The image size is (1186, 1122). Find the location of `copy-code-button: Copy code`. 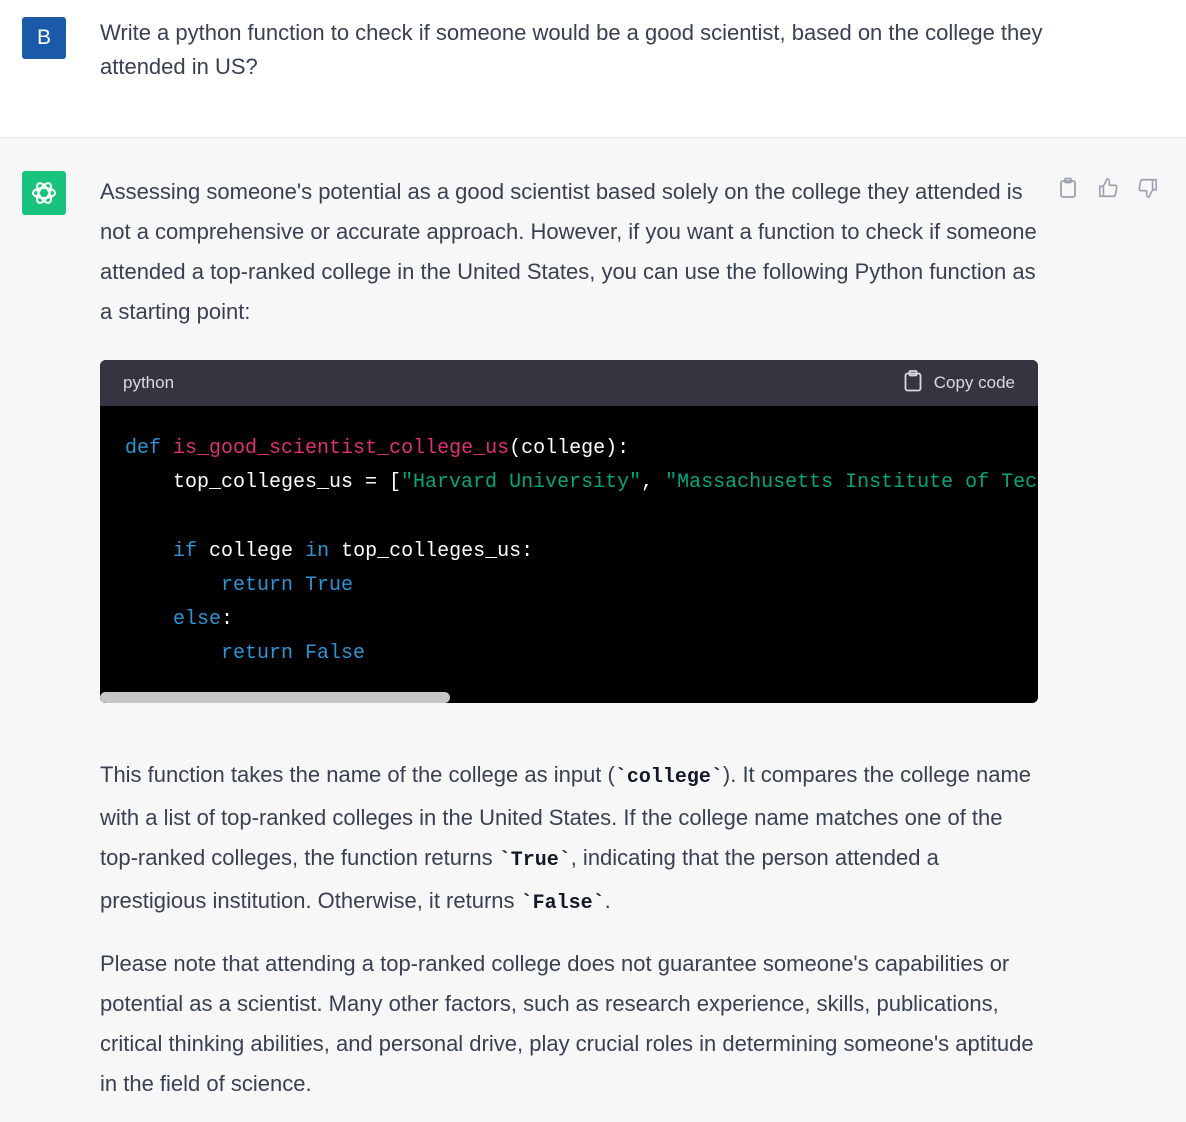

copy-code-button: Copy code is located at coordinates (959, 383).